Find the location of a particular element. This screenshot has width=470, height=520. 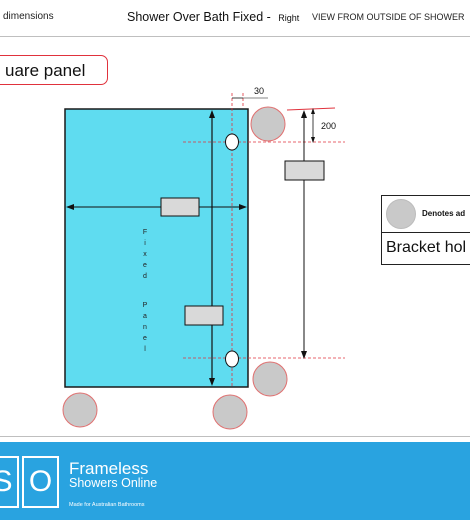

bracket-side is located at coordinates (304, 170).